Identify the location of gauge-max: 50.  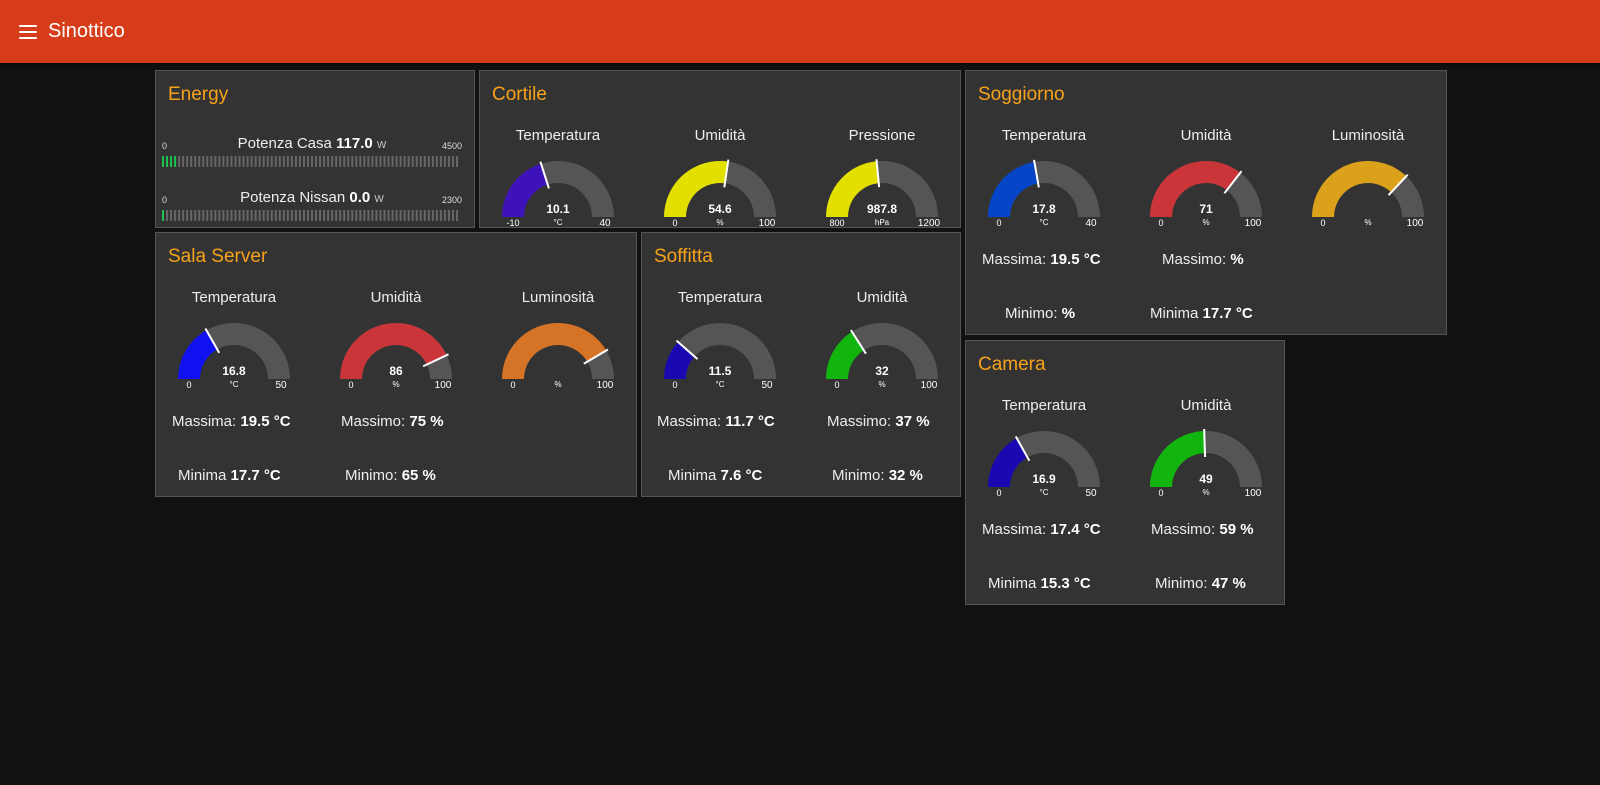
(1091, 493).